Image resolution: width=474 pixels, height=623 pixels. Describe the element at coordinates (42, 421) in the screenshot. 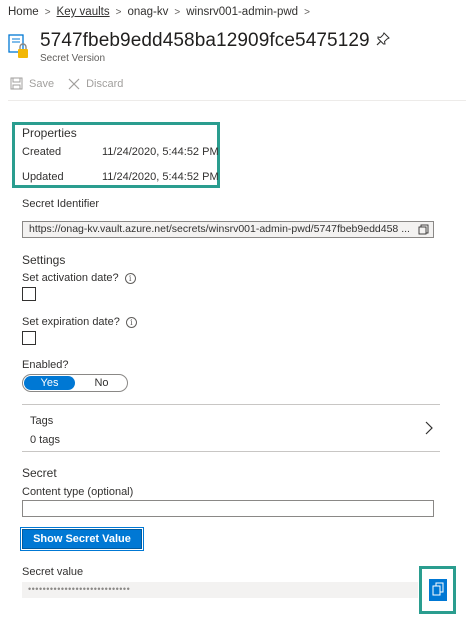

I see `tags-title: Tags` at that location.